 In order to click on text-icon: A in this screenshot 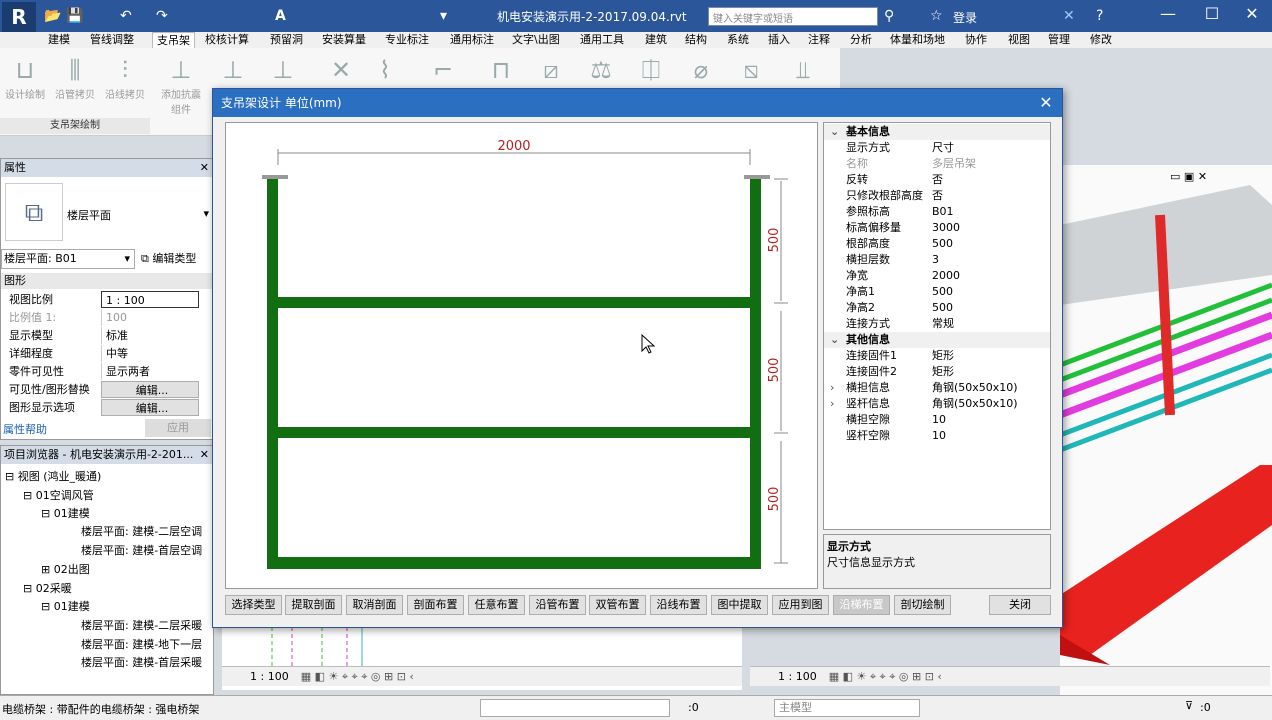, I will do `click(280, 16)`.